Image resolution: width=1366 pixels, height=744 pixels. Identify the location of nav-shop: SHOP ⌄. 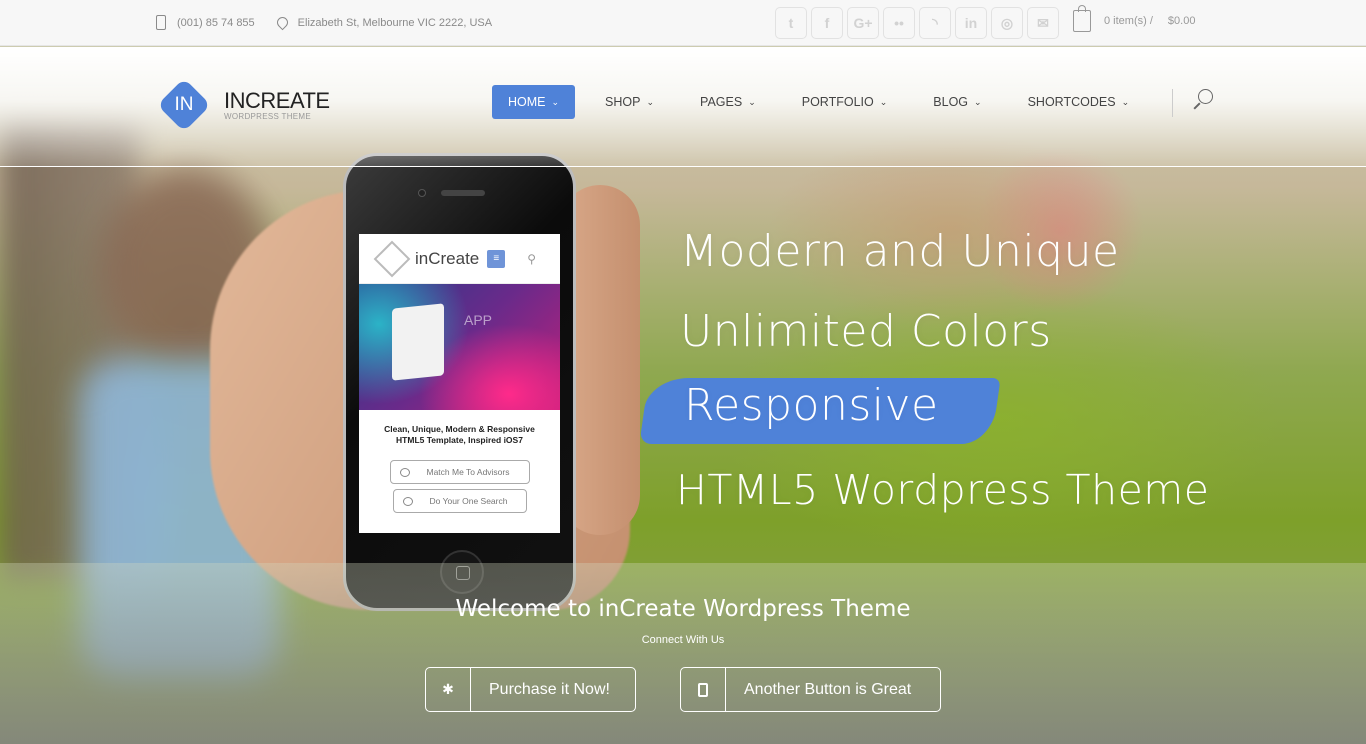
(629, 102).